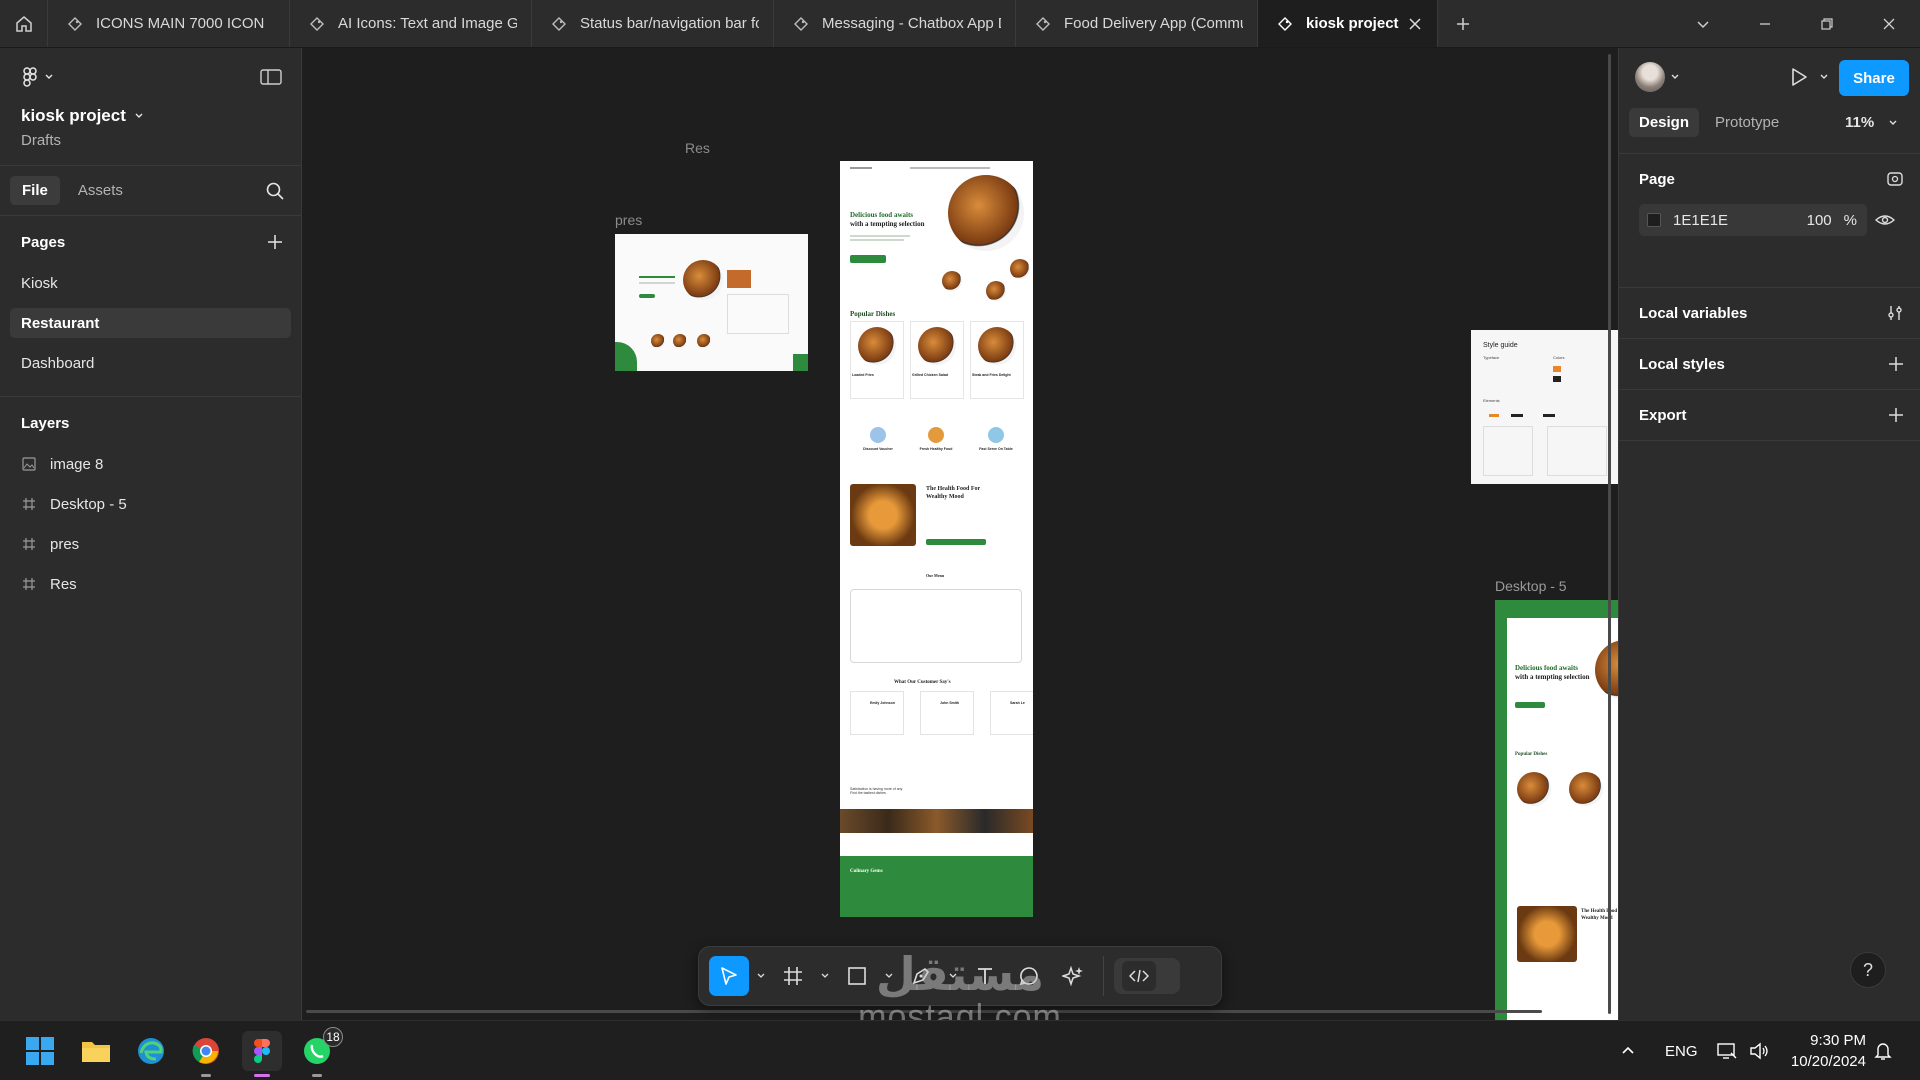 Image resolution: width=1920 pixels, height=1080 pixels. Describe the element at coordinates (150, 363) in the screenshot. I see `page-item-dashboard: Dashboard` at that location.